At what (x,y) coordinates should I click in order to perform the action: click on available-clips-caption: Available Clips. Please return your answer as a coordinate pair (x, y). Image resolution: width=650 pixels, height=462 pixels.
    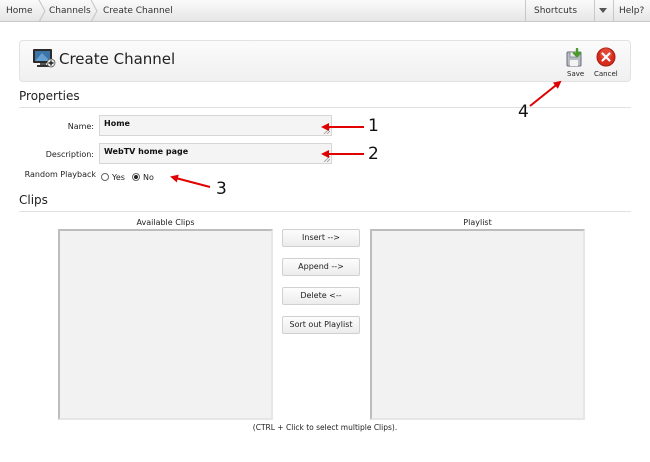
    Looking at the image, I should click on (165, 222).